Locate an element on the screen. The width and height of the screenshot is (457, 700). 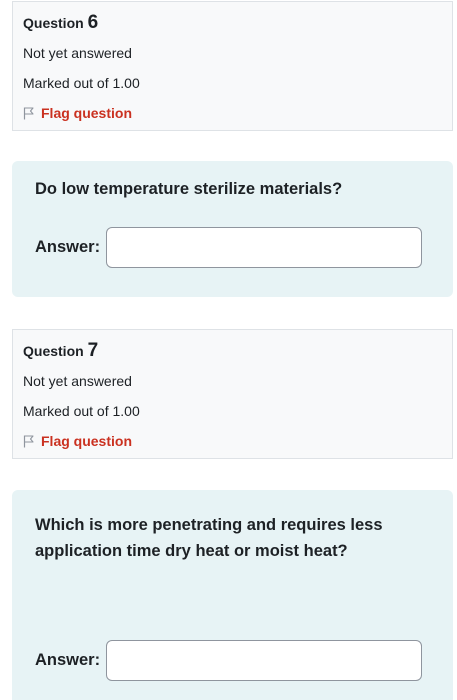
question-7-answer-input is located at coordinates (264, 660).